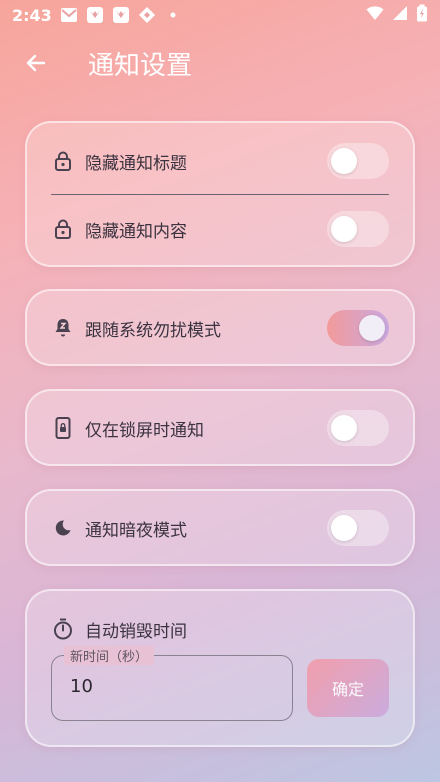  I want to click on auto-destroy-label: 自动销毁时间, so click(136, 631).